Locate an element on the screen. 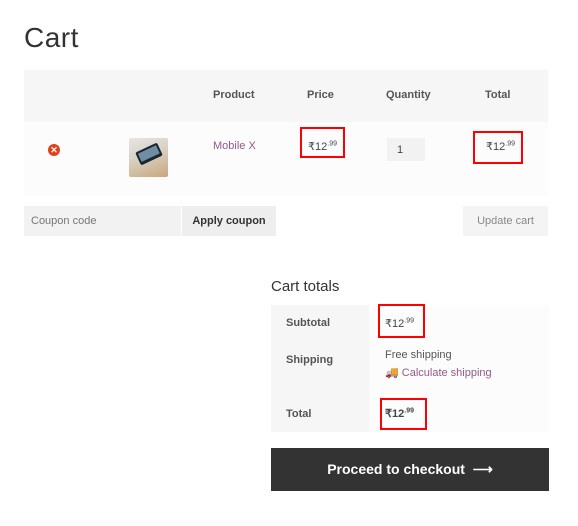 The height and width of the screenshot is (526, 578). proceed-to-checkout-button: Proceed to checkout ⟶ is located at coordinates (410, 469).